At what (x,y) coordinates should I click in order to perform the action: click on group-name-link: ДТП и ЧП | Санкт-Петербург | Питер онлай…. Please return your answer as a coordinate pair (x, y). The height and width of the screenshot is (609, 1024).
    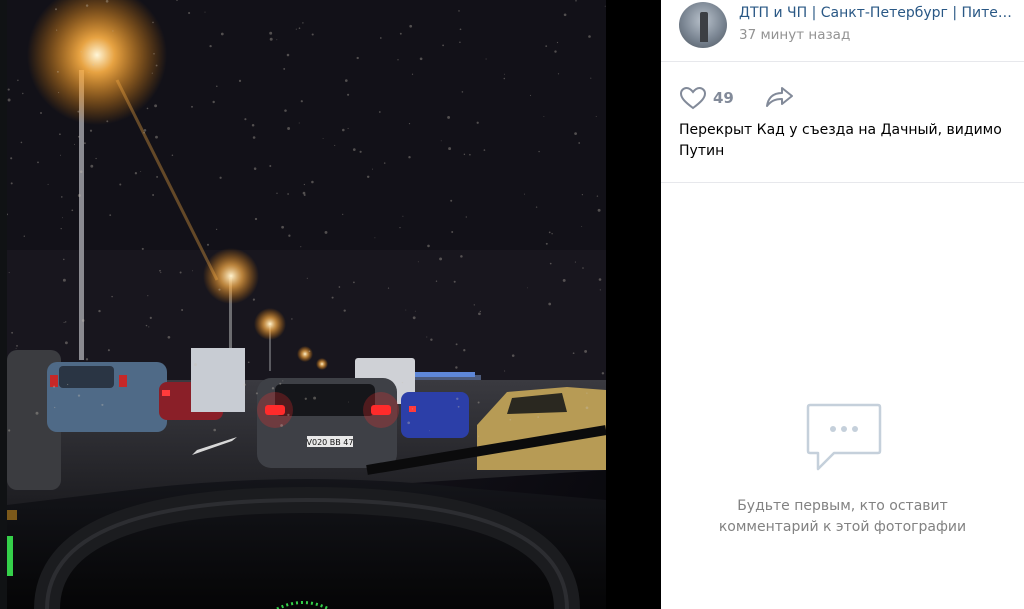
    Looking at the image, I should click on (879, 13).